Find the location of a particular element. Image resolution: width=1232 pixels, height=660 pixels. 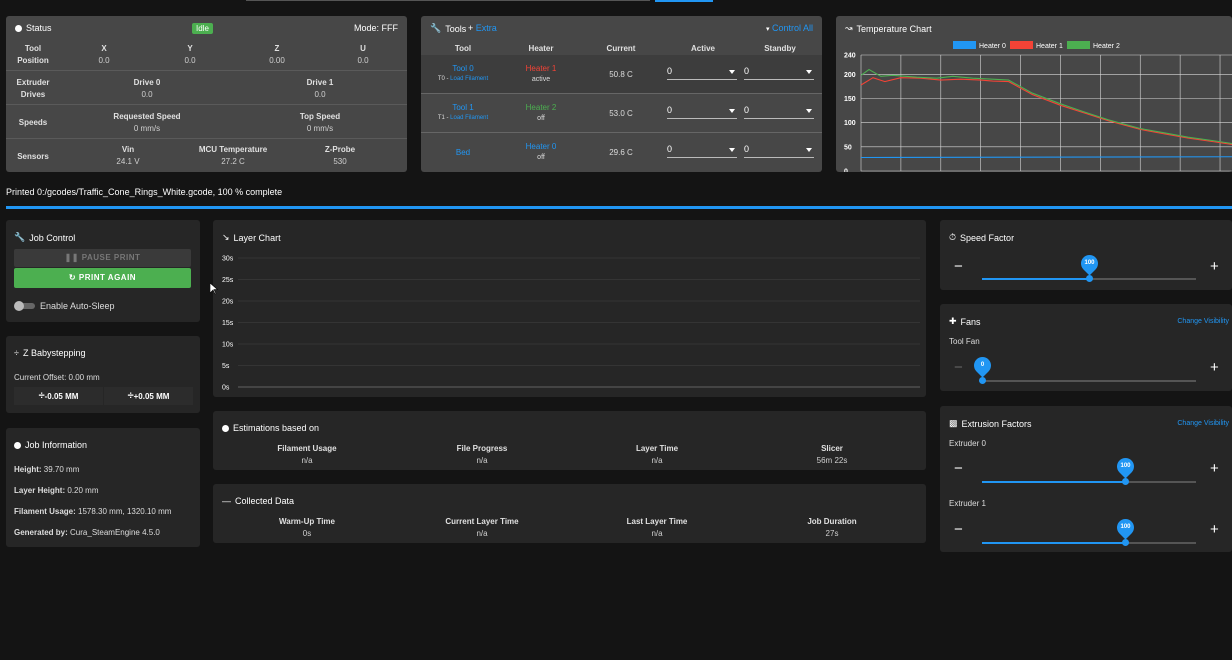

tool-sub: T1 - Load Filament is located at coordinates (463, 118).